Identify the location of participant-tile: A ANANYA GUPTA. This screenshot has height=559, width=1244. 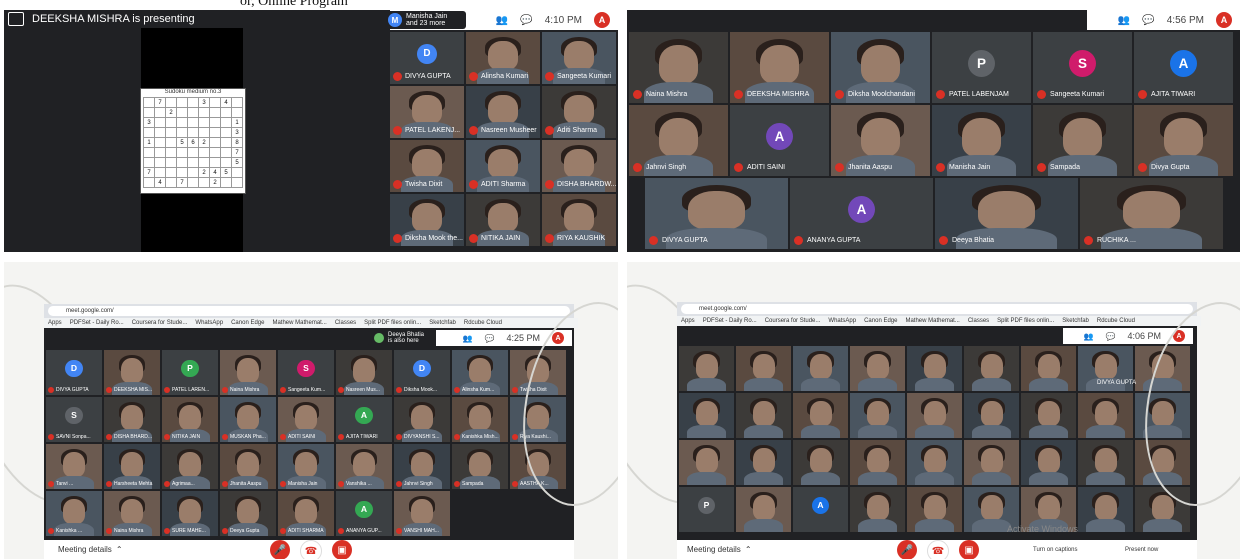
(861, 213).